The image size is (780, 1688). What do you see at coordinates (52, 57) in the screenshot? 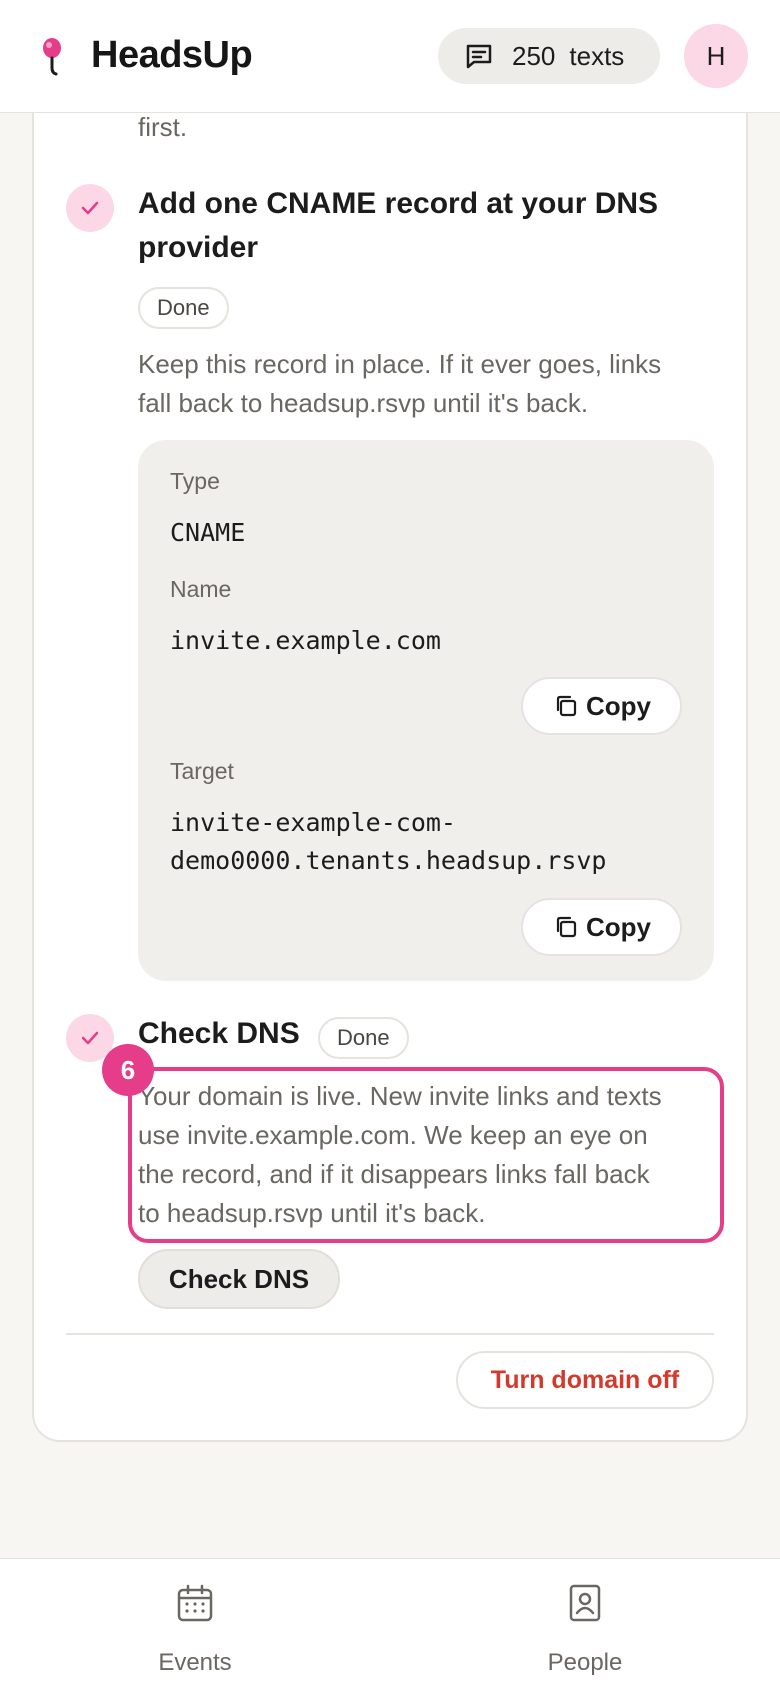
I see `balloon-logo-icon` at bounding box center [52, 57].